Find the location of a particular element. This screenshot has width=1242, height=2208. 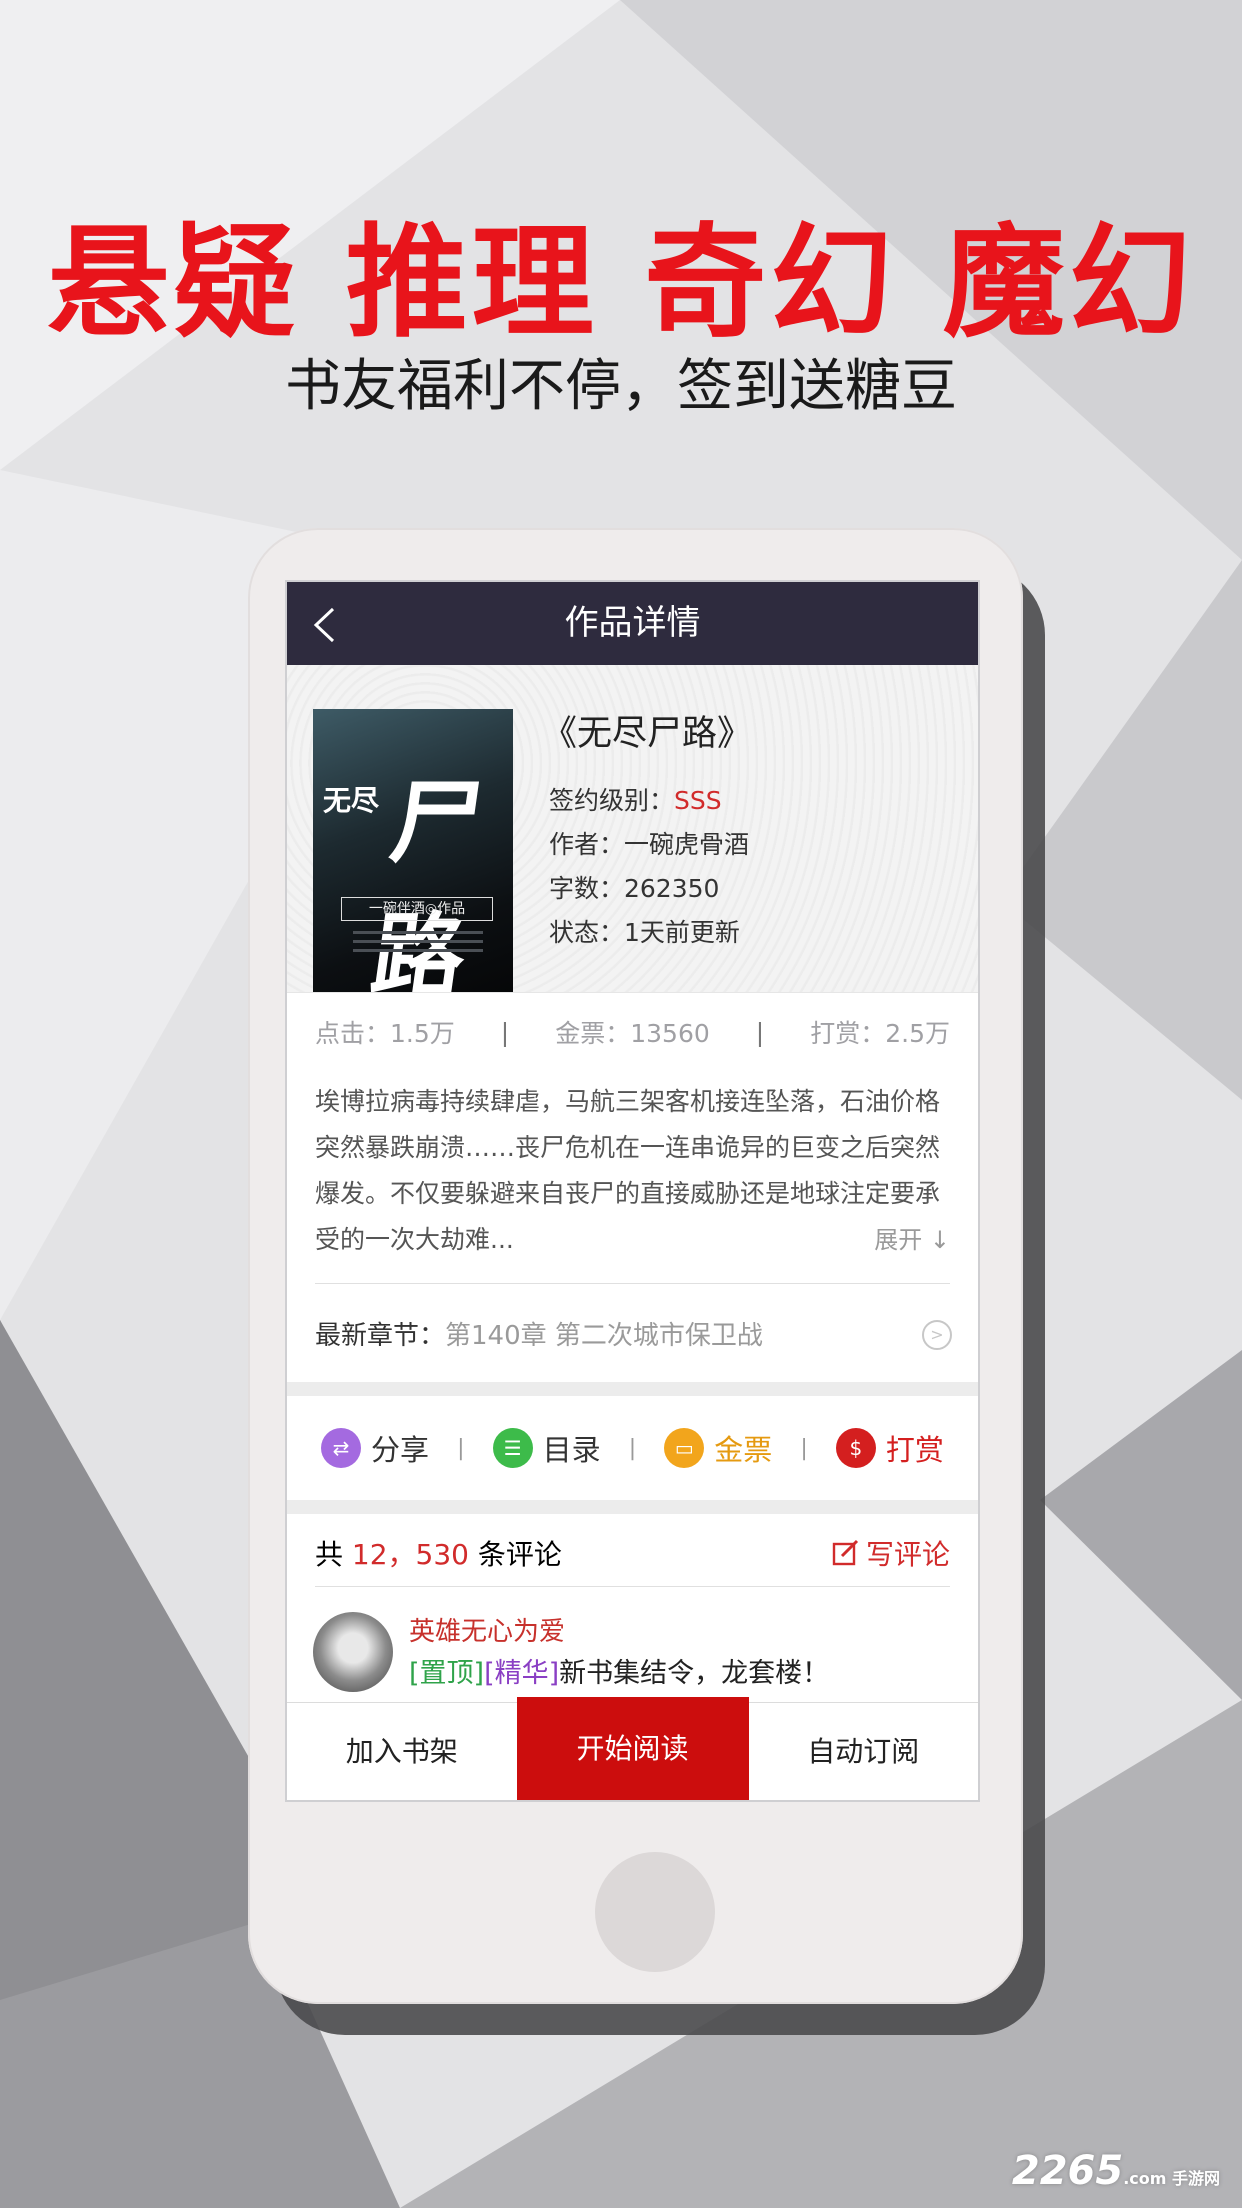

write-comment-label: 写评论 is located at coordinates (907, 1554).